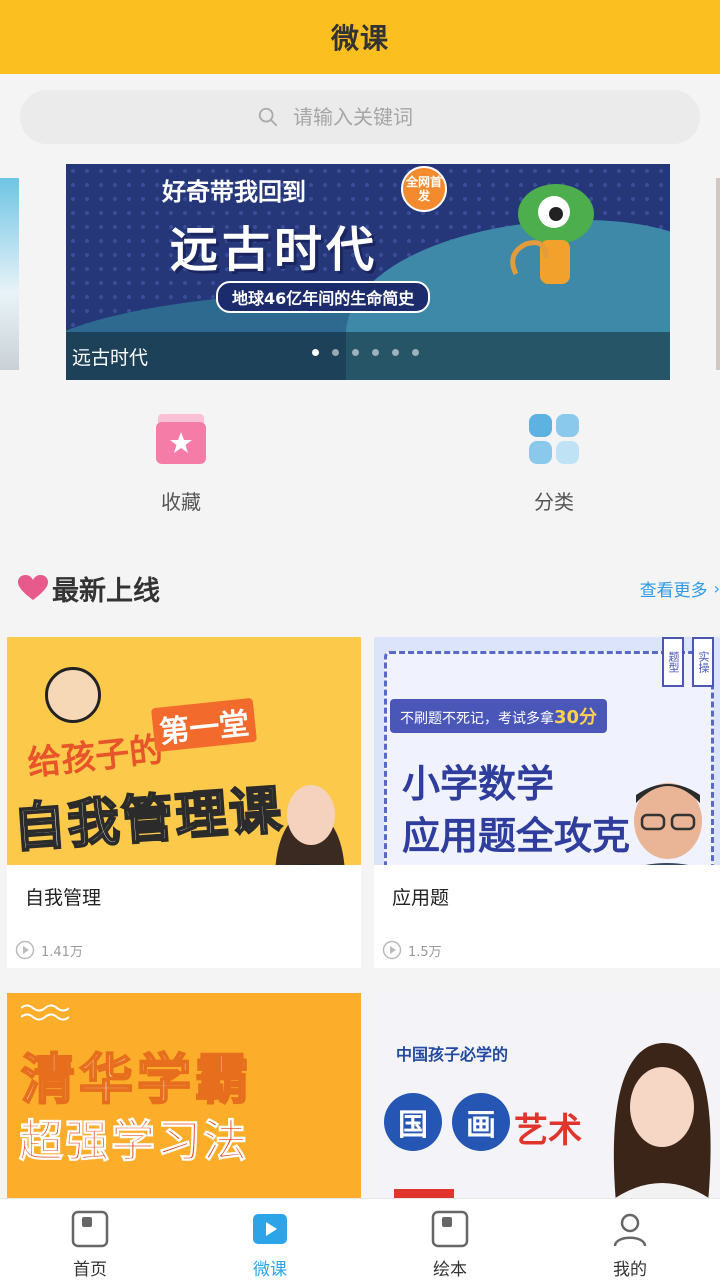 This screenshot has width=720, height=1280. I want to click on thumb-line1: 小学数学, so click(478, 784).